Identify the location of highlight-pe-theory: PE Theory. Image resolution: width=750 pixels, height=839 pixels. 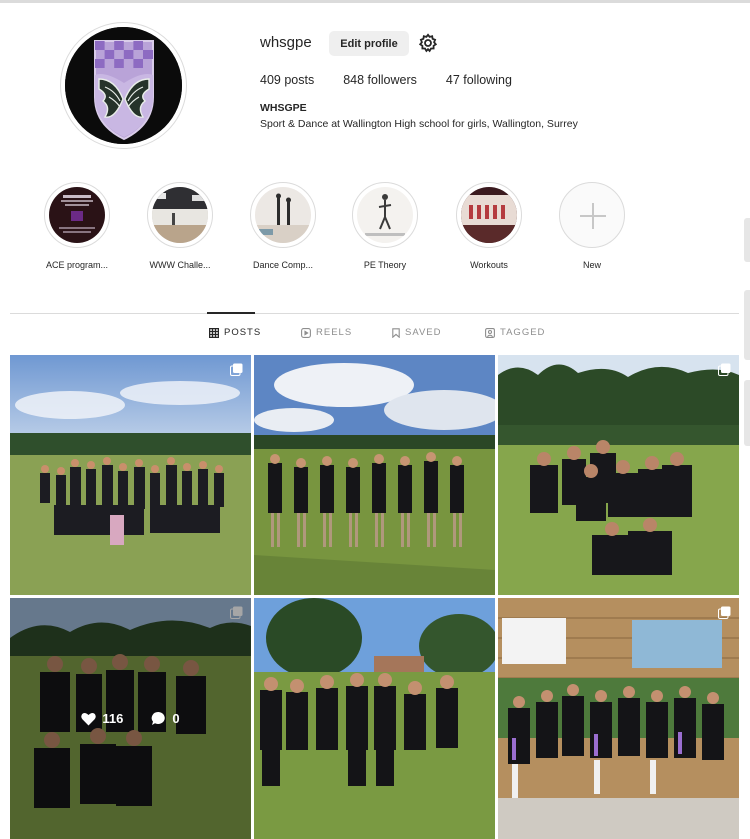
(385, 226).